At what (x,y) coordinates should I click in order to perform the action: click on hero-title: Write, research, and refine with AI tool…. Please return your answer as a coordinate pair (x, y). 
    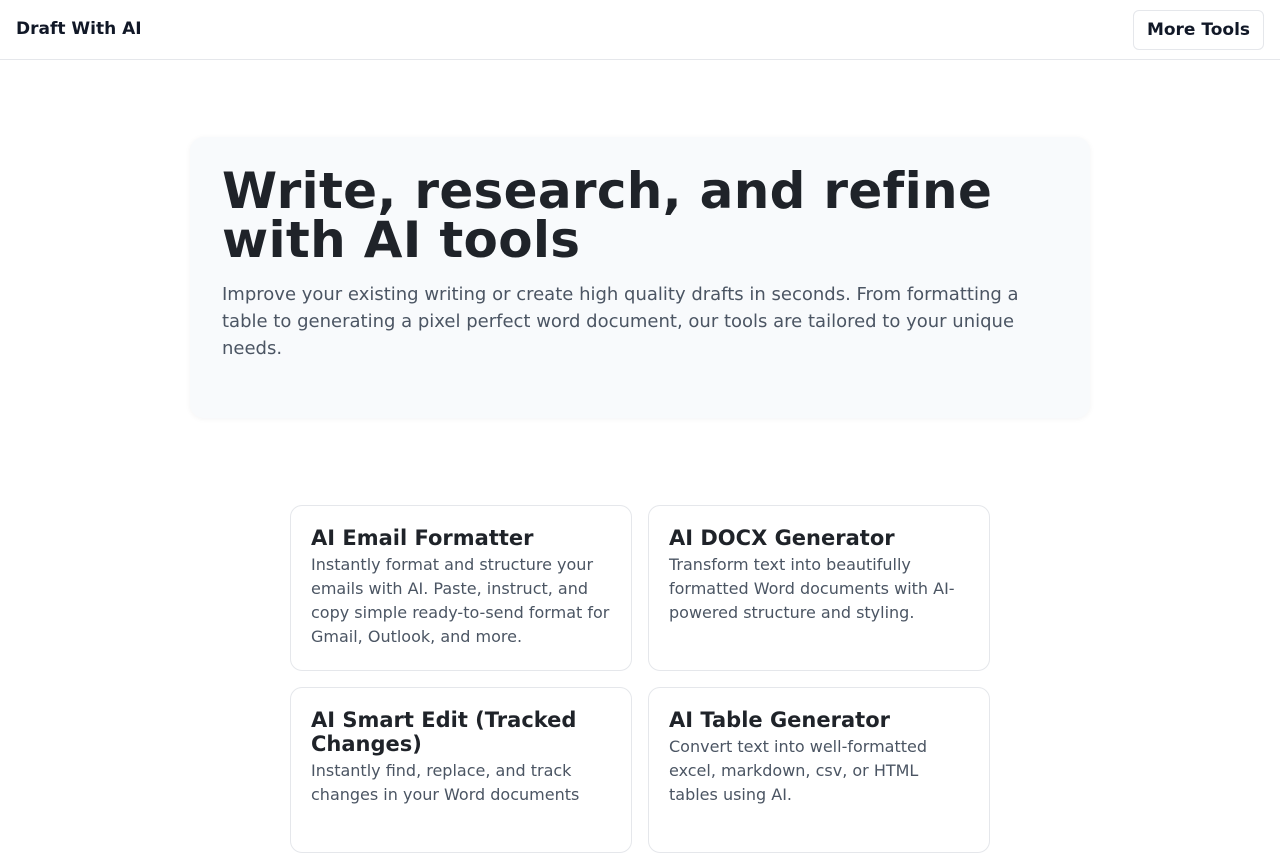
    Looking at the image, I should click on (607, 215).